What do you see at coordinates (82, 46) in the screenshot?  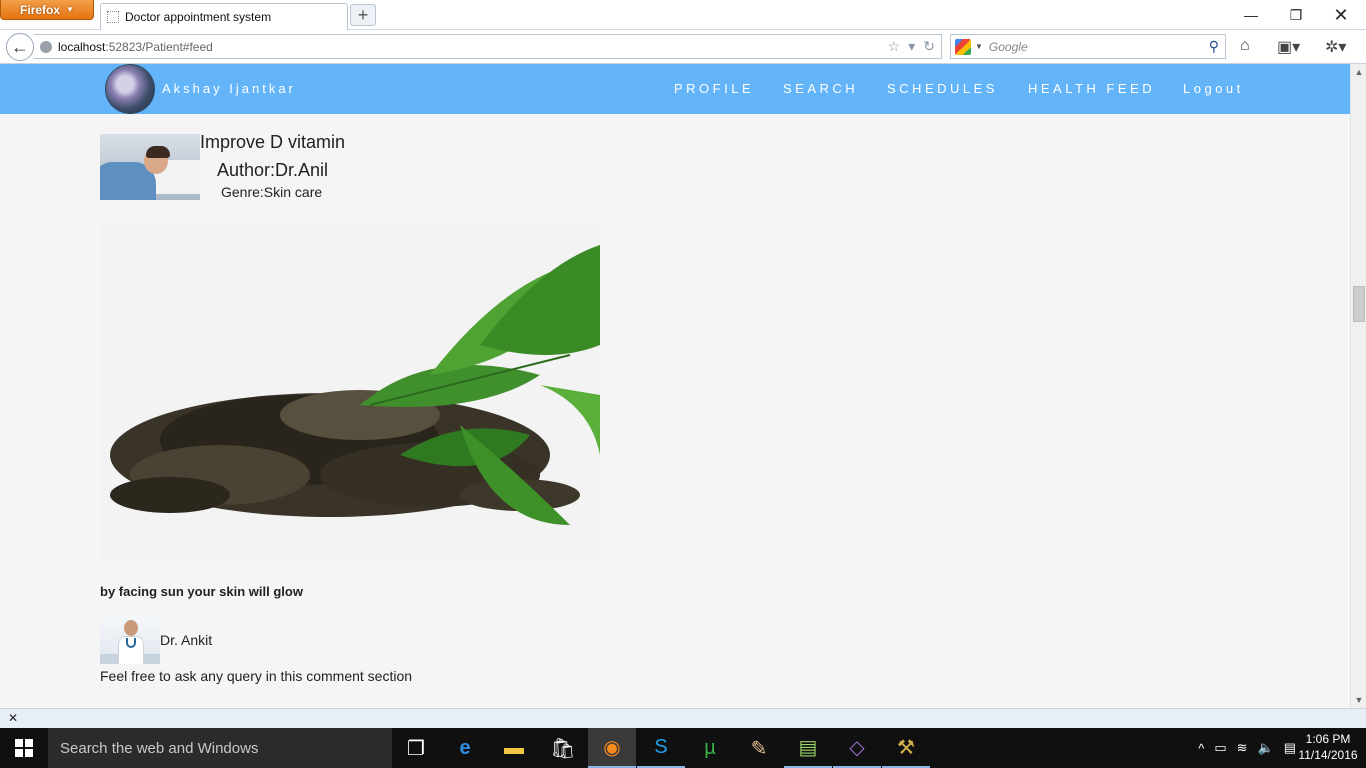 I see `url-host: localhost` at bounding box center [82, 46].